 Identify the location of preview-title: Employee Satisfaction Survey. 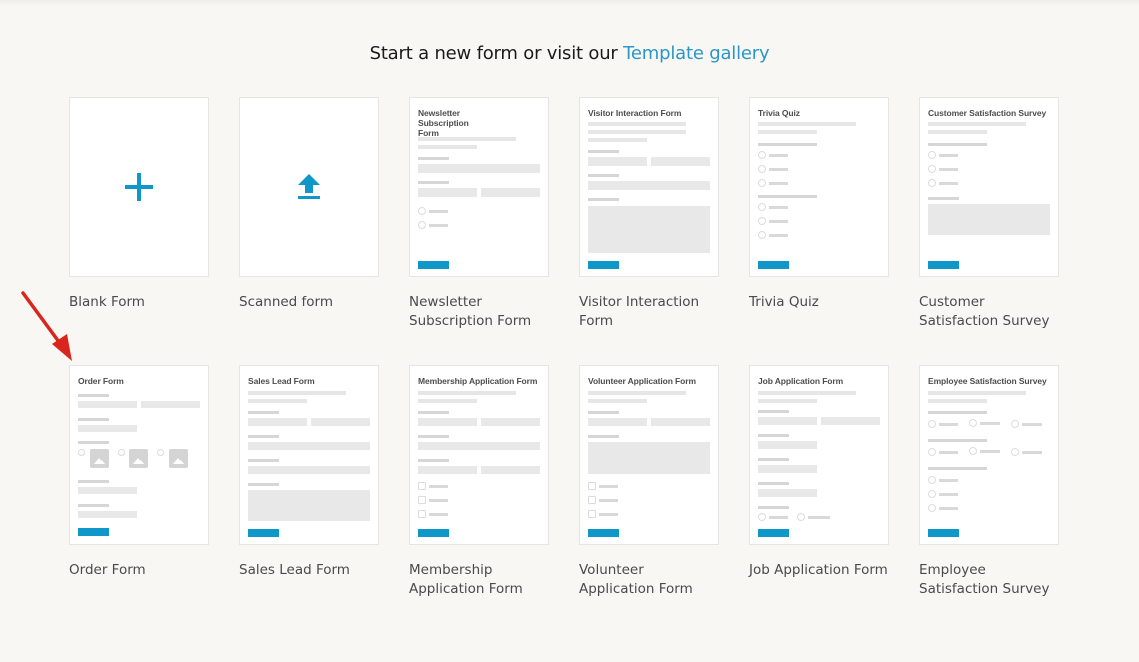
(987, 381).